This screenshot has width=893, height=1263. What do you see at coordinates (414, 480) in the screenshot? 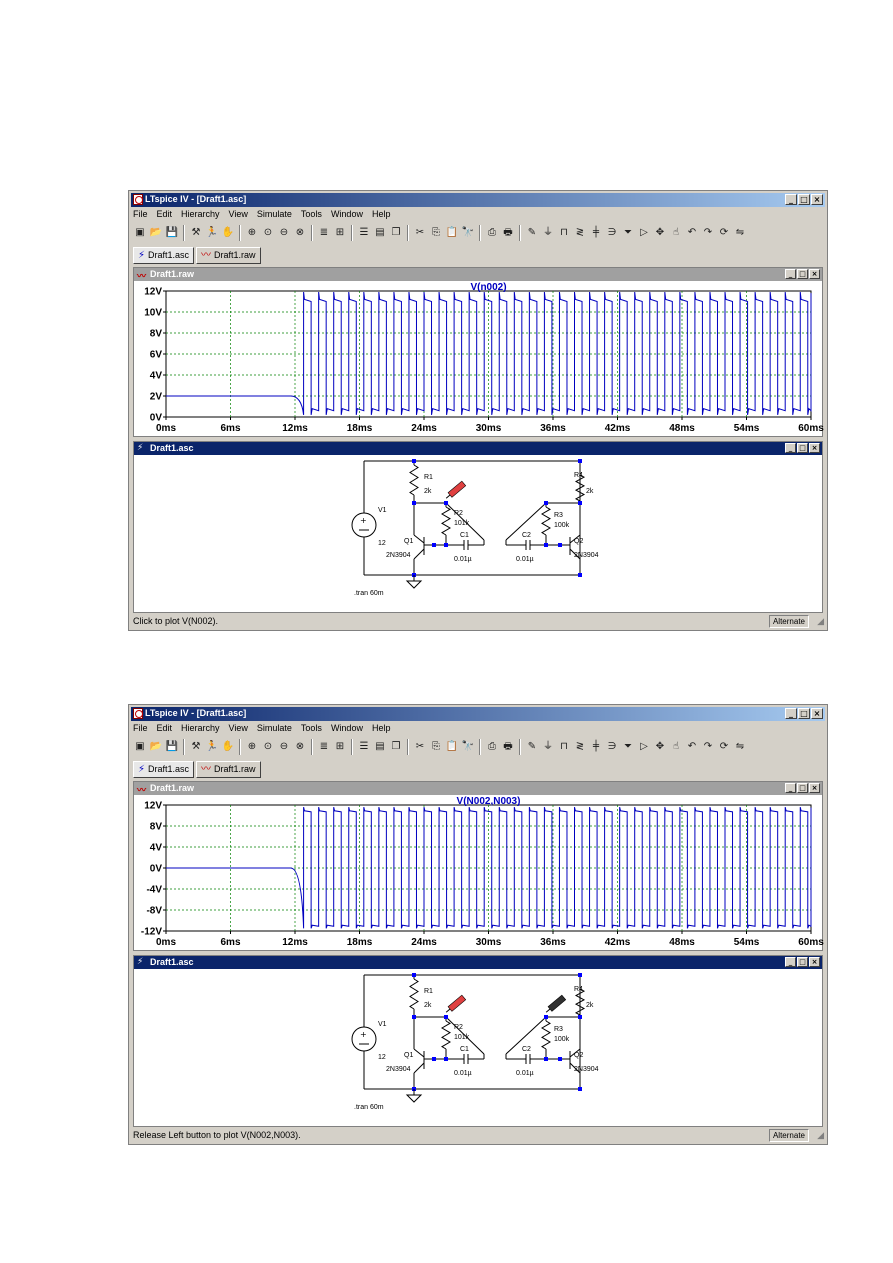
I see `resistor-r1` at bounding box center [414, 480].